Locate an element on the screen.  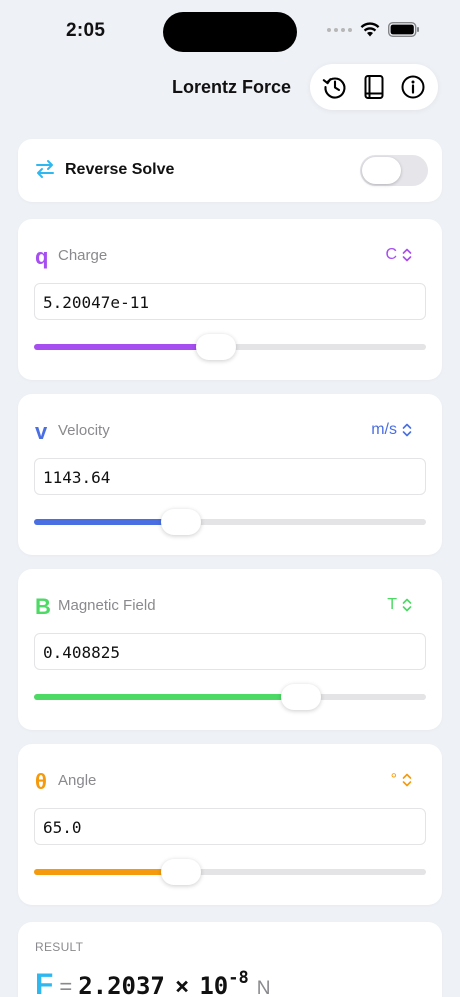
angle-label: Angle is located at coordinates (77, 780).